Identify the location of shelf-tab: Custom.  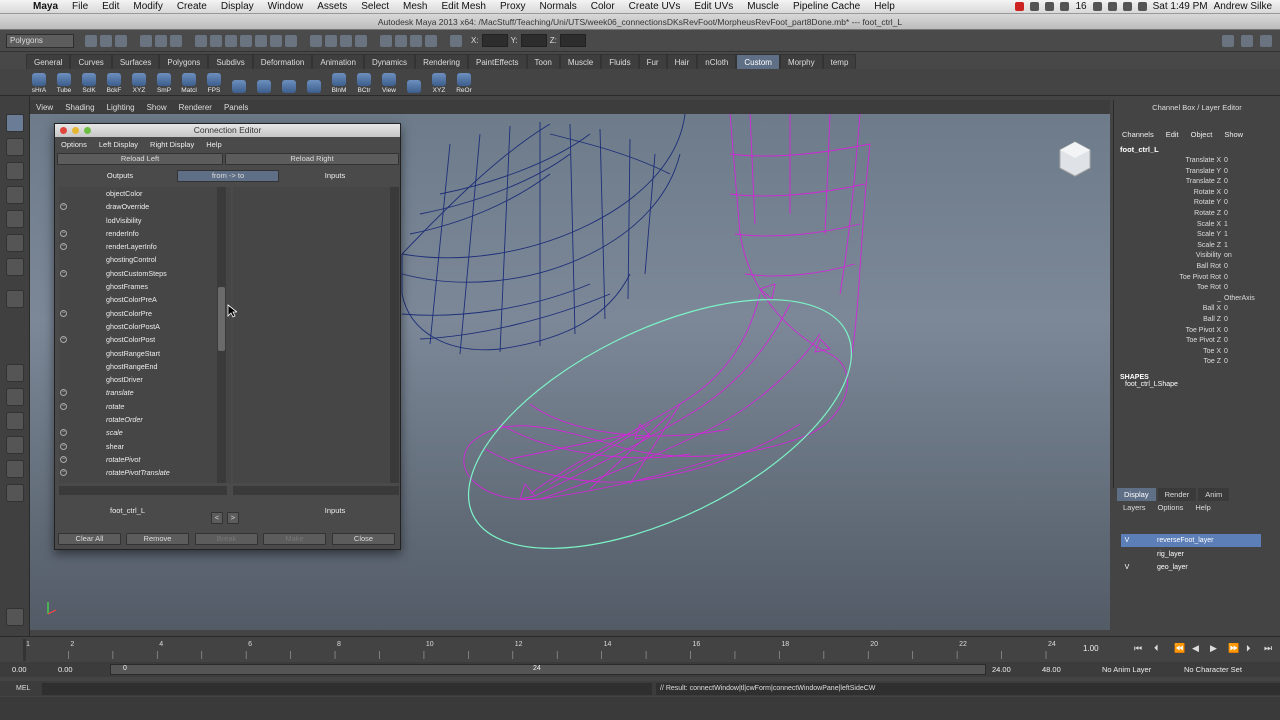
(758, 61).